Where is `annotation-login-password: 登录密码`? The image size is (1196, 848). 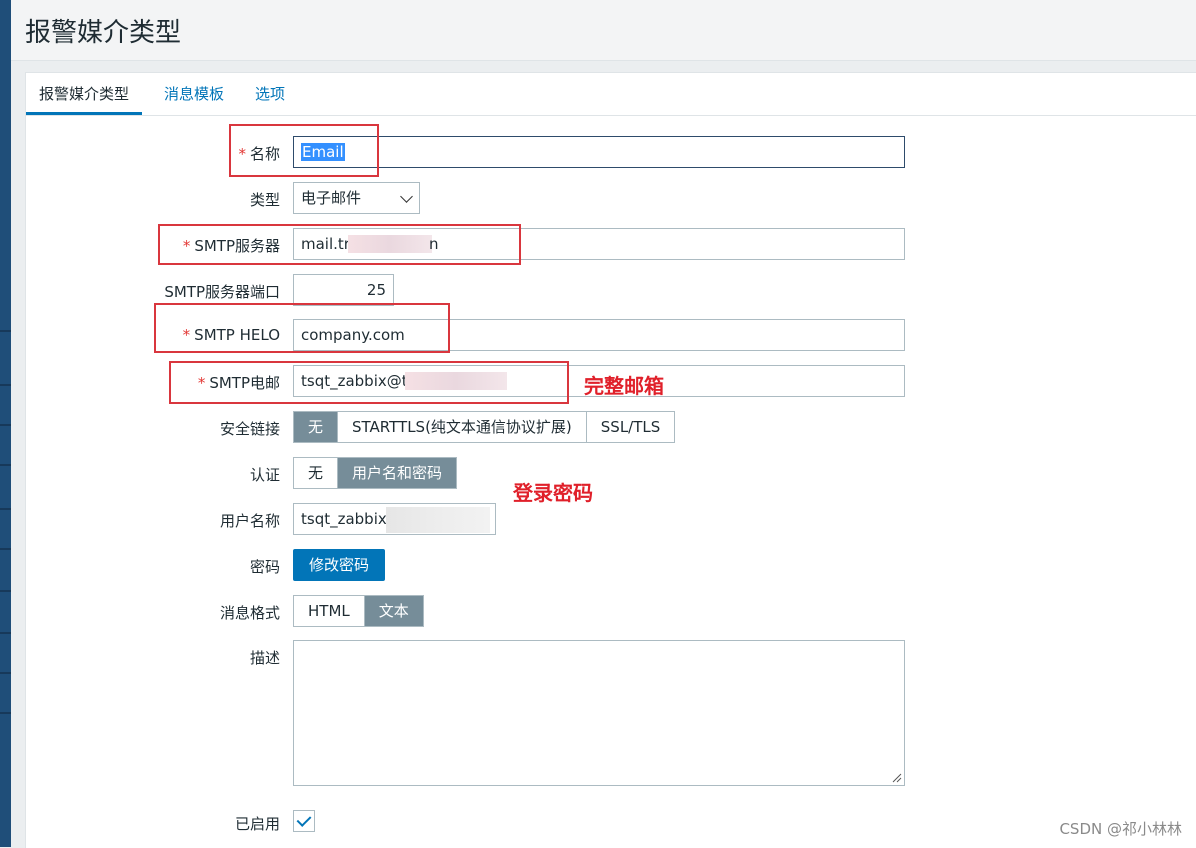 annotation-login-password: 登录密码 is located at coordinates (553, 493).